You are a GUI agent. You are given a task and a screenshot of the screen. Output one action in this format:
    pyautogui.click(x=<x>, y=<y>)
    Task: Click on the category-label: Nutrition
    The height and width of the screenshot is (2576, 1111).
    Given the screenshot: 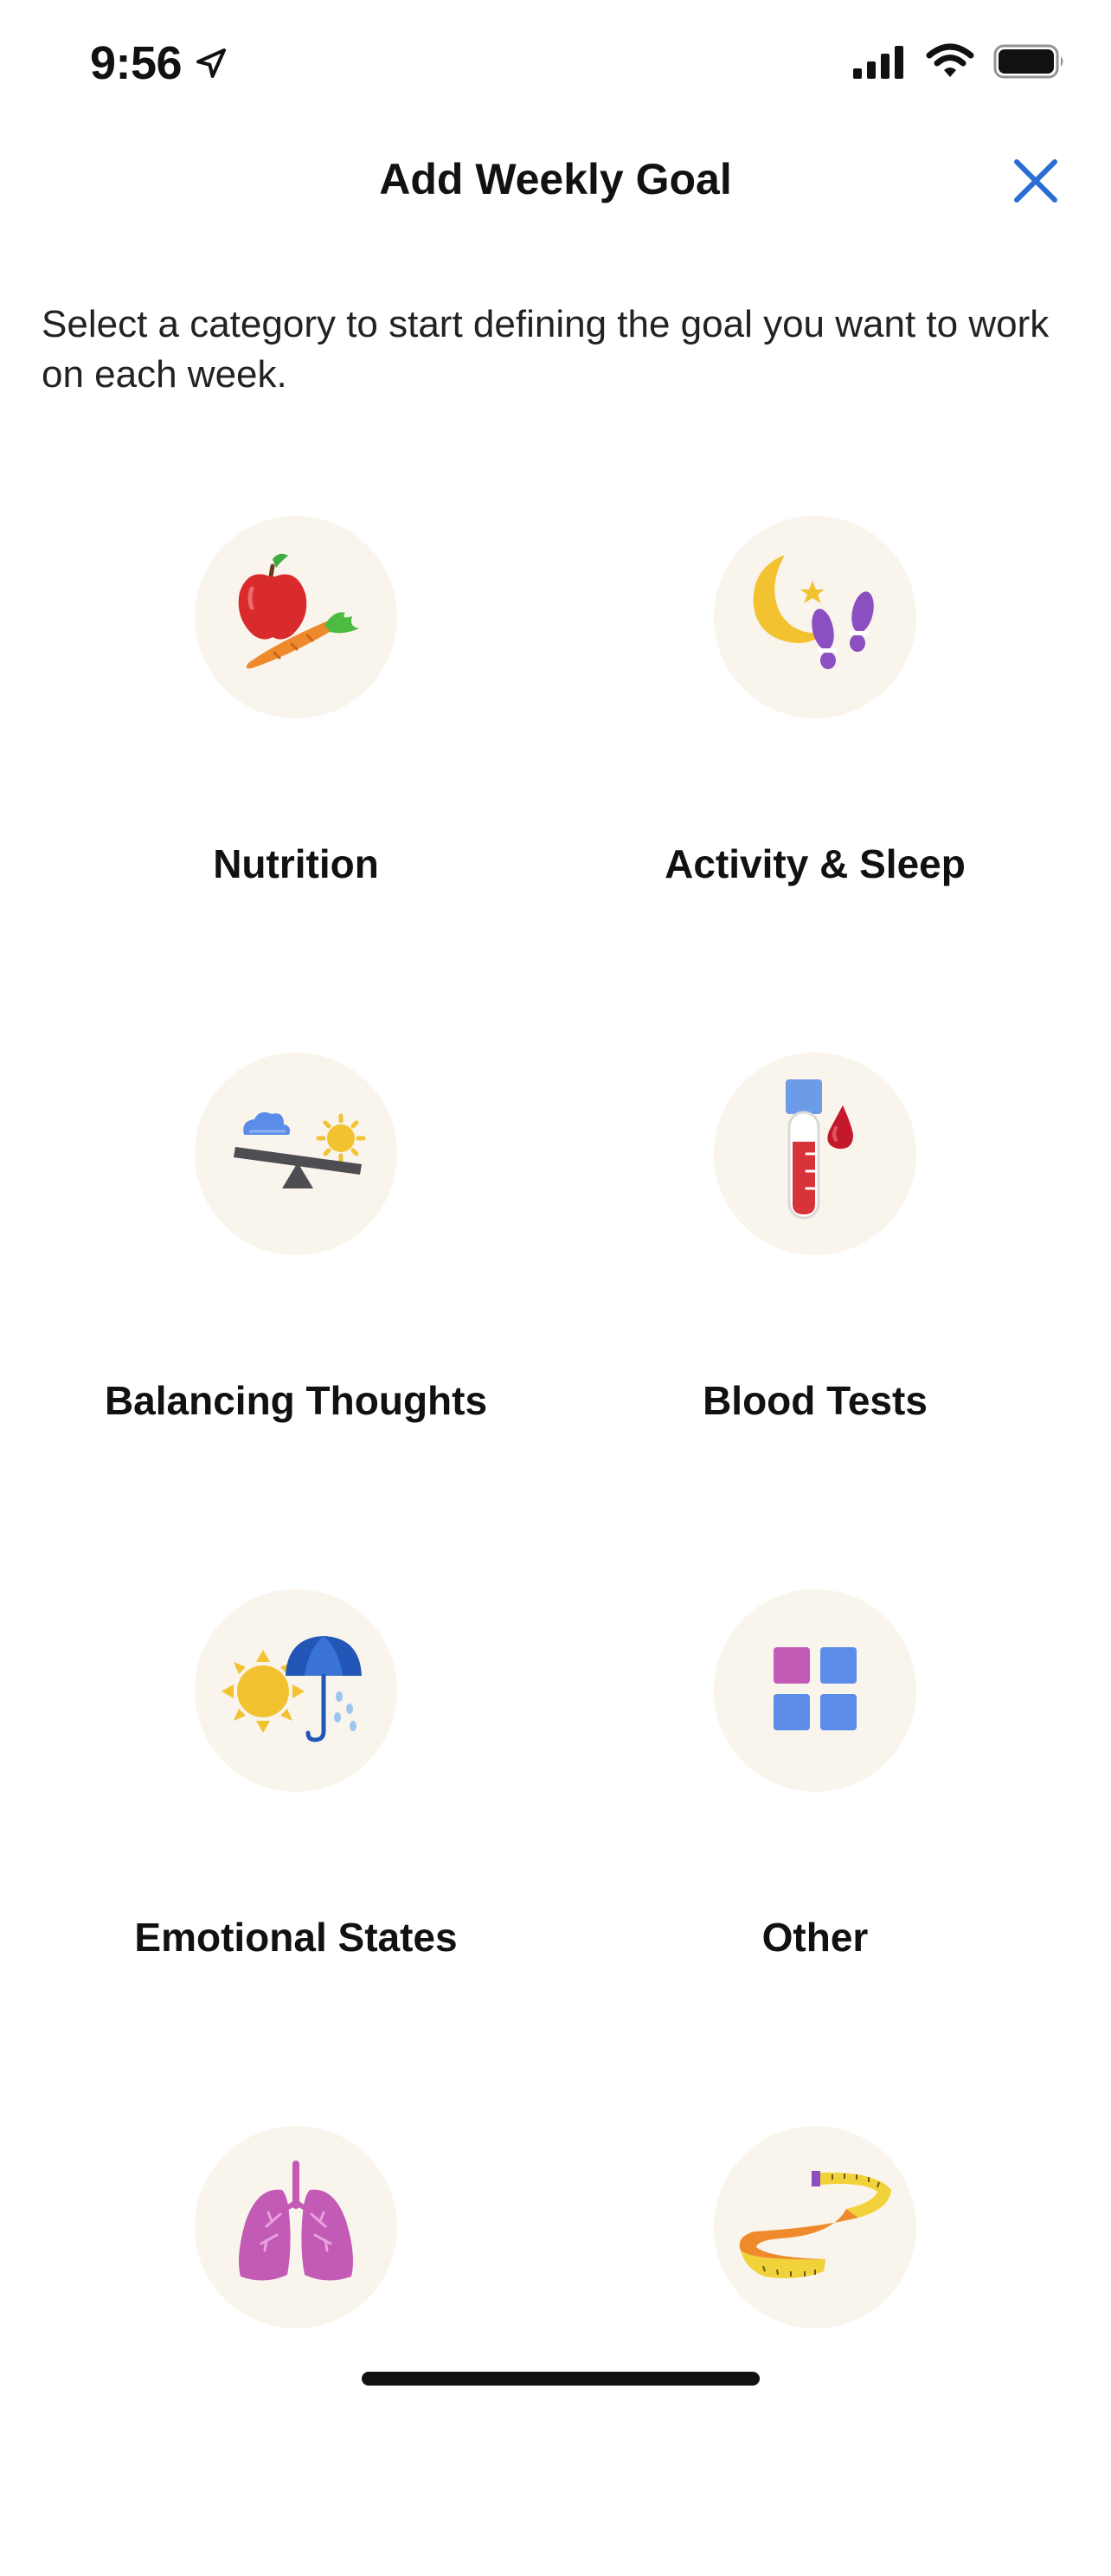 What is the action you would take?
    pyautogui.click(x=296, y=863)
    